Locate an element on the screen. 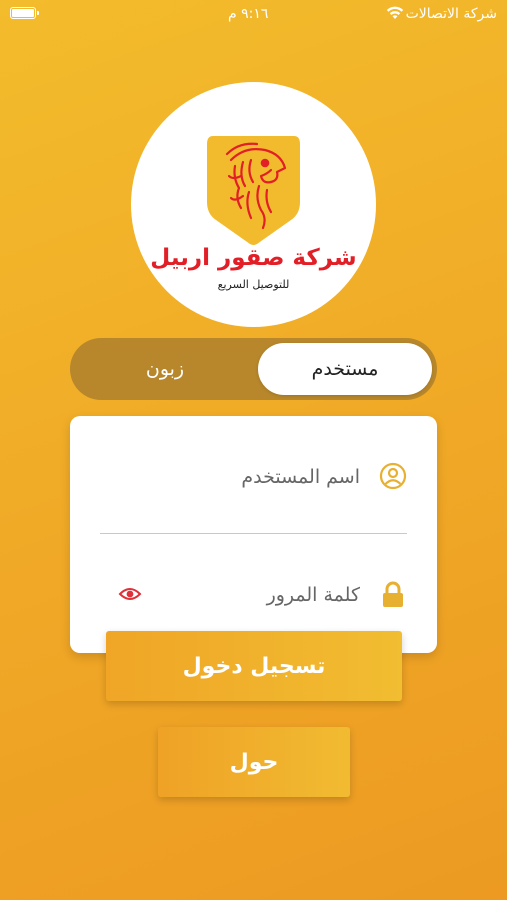 The image size is (507, 900). password-field-row is located at coordinates (253, 594).